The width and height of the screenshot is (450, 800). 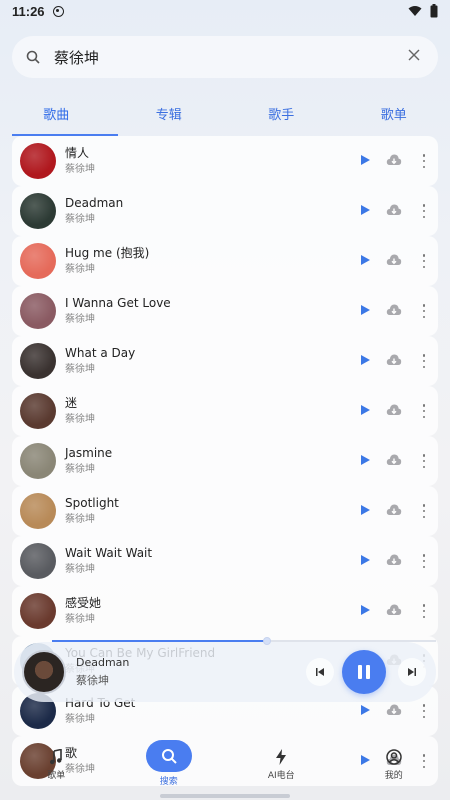 What do you see at coordinates (89, 452) in the screenshot?
I see `song-title: Jasmine` at bounding box center [89, 452].